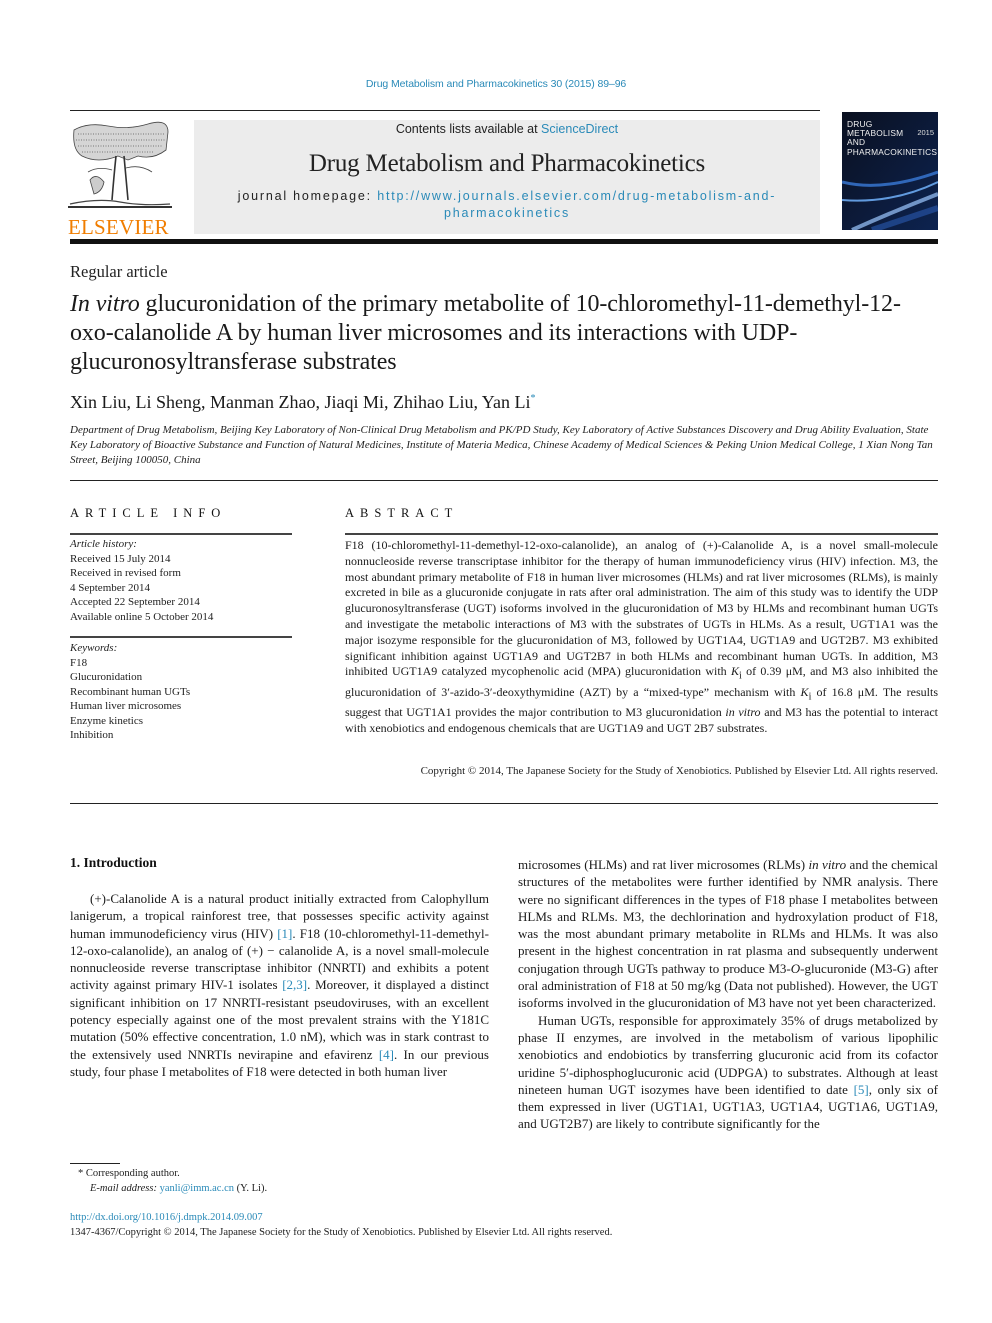 The height and width of the screenshot is (1323, 992). Describe the element at coordinates (504, 241) in the screenshot. I see `masthead-rule` at that location.